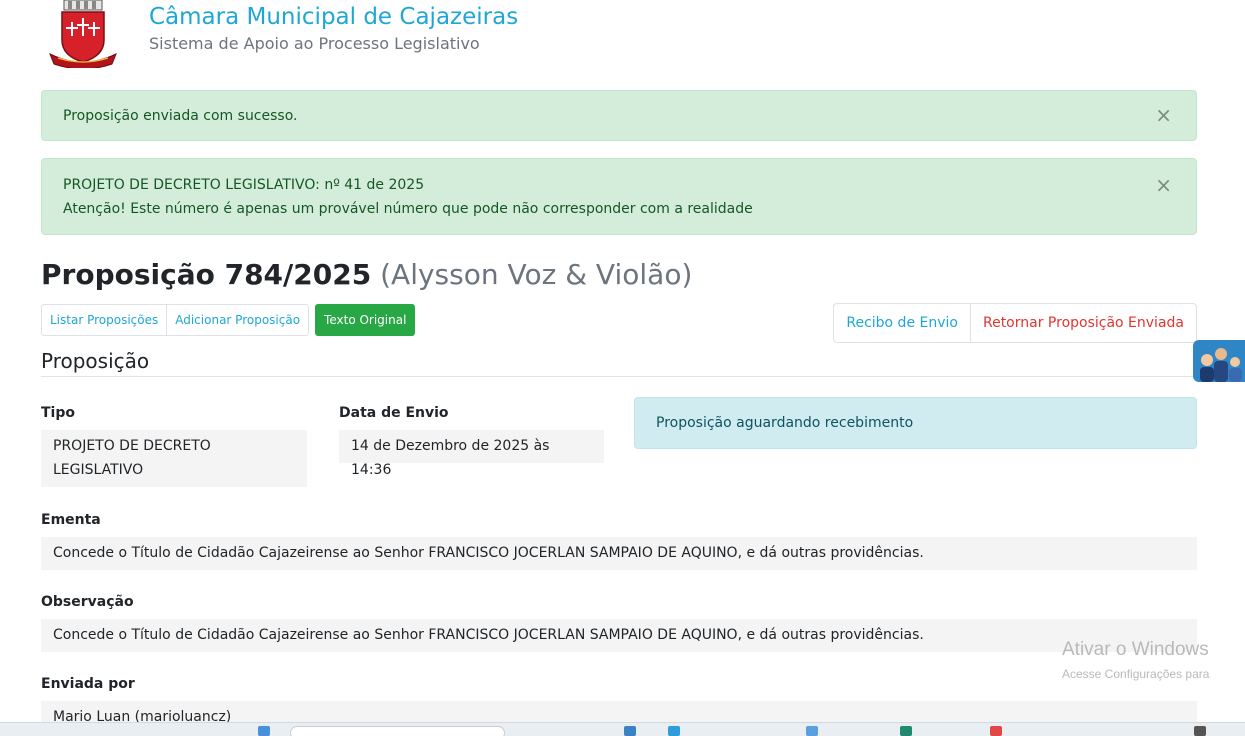 This screenshot has height=736, width=1245. What do you see at coordinates (333, 17) in the screenshot?
I see `site-title: Câmara Municipal de Cajazeiras` at bounding box center [333, 17].